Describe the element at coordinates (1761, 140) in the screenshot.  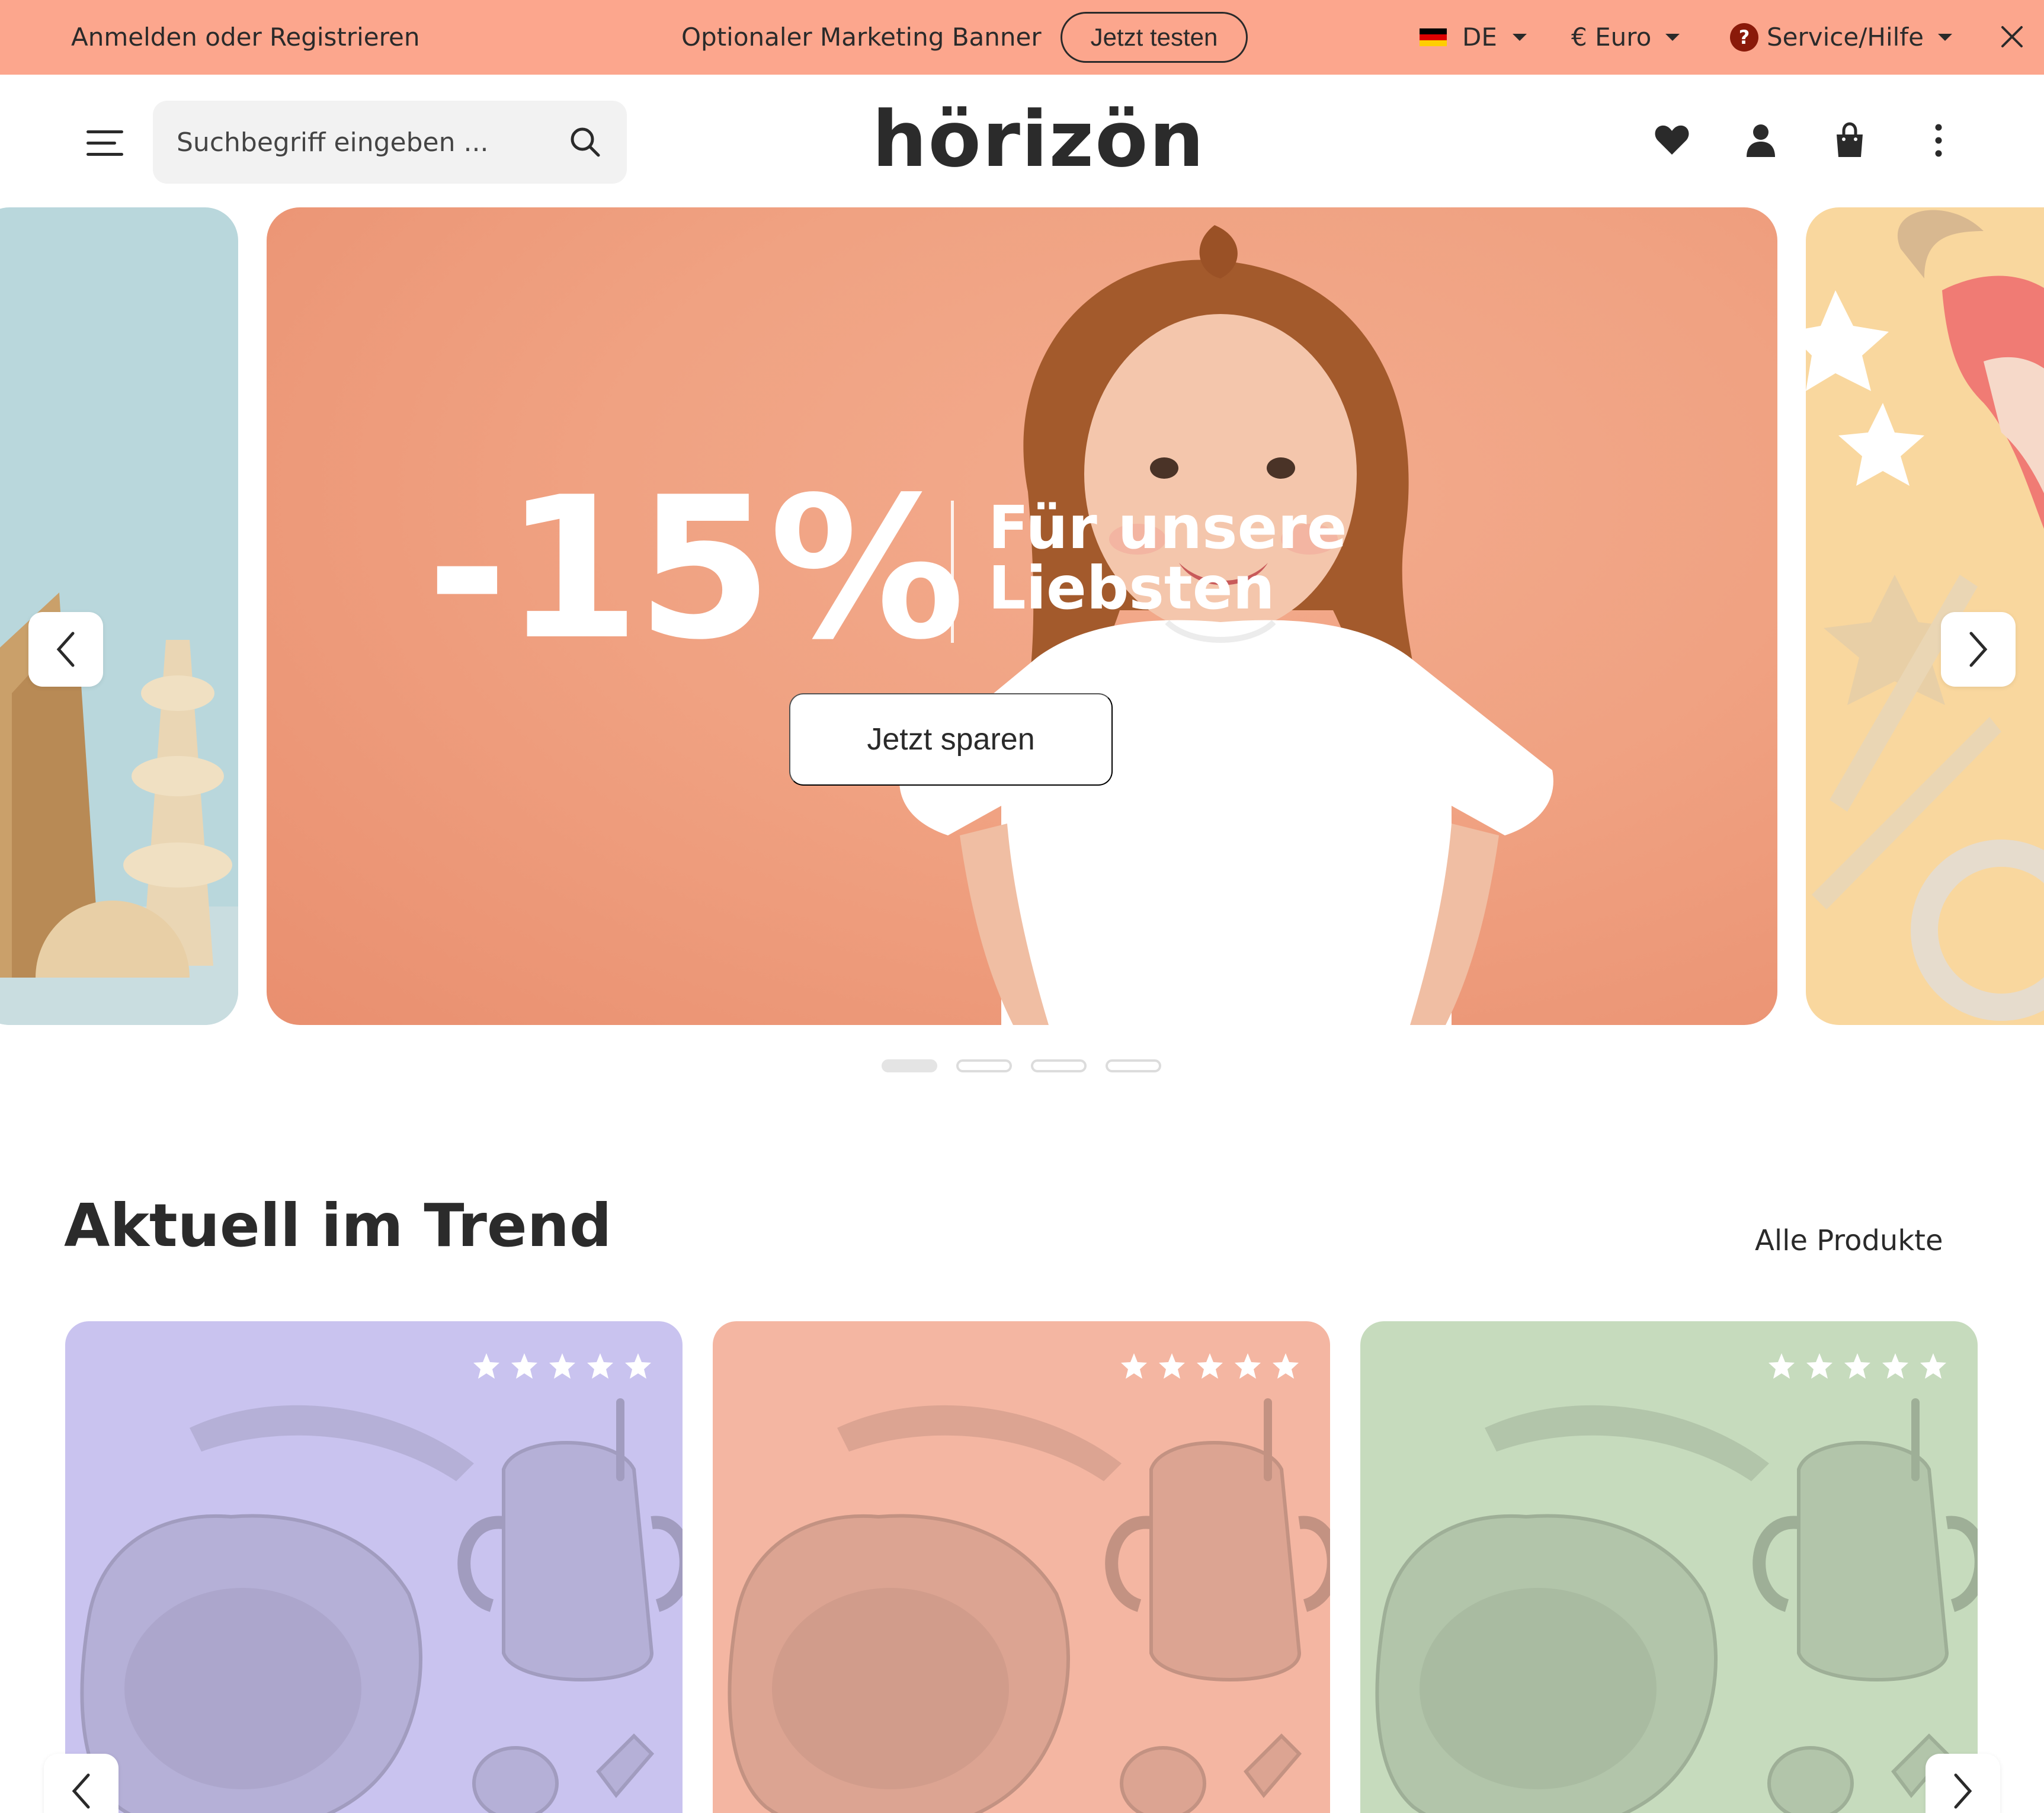
I see `user-icon` at that location.